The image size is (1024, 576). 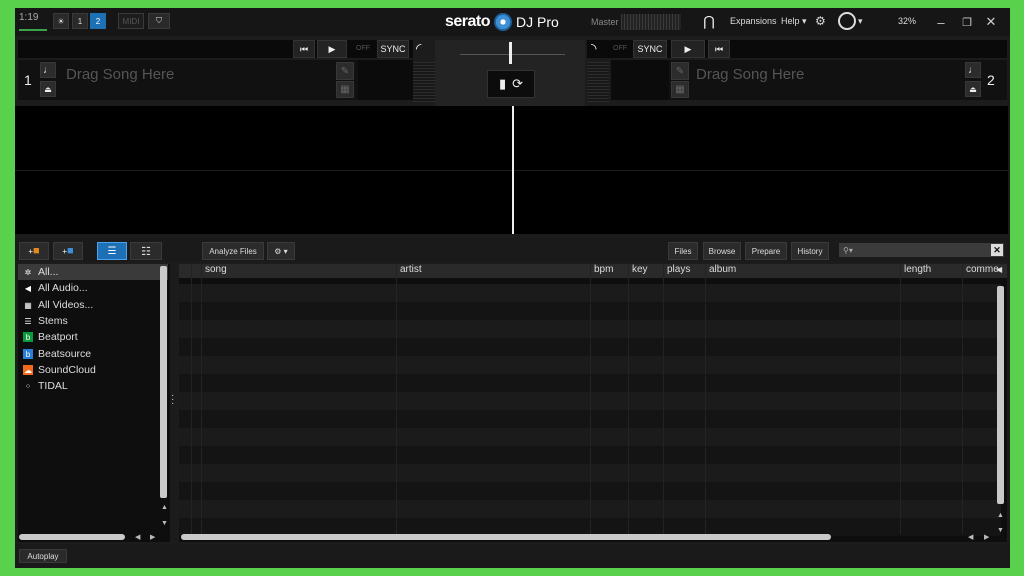 What do you see at coordinates (393, 49) in the screenshot?
I see `deck-left-sync-button: SYNC` at bounding box center [393, 49].